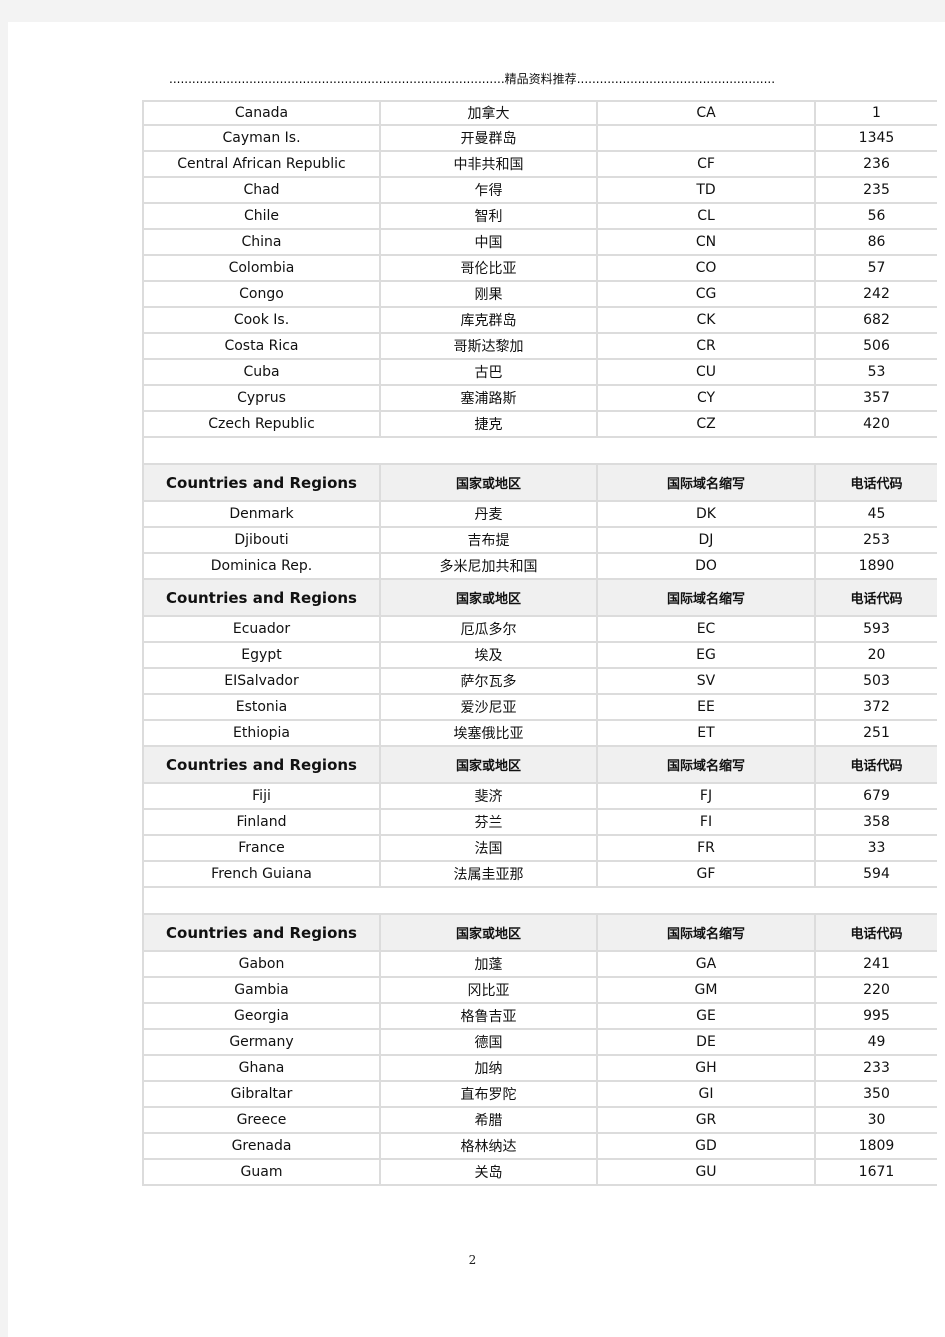 Image resolution: width=945 pixels, height=1337 pixels. Describe the element at coordinates (261, 540) in the screenshot. I see `cell-country-name-en: Djibouti` at that location.